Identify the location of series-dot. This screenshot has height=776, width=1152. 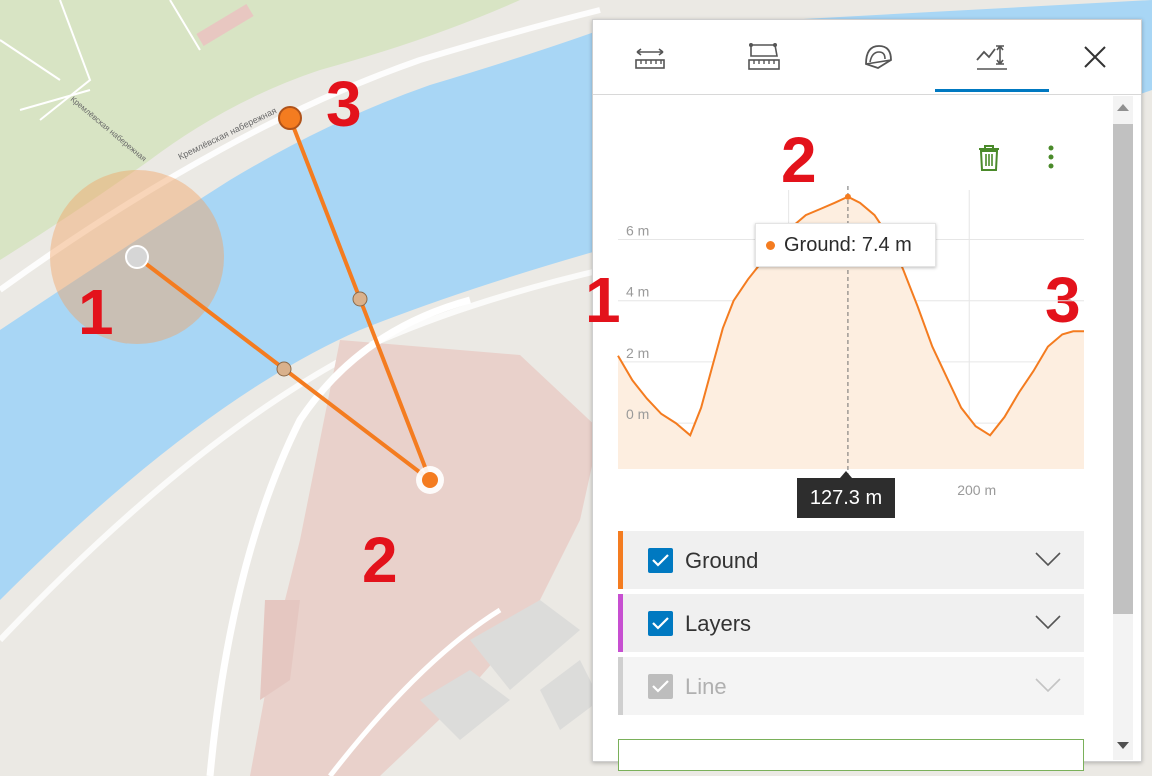
(770, 245).